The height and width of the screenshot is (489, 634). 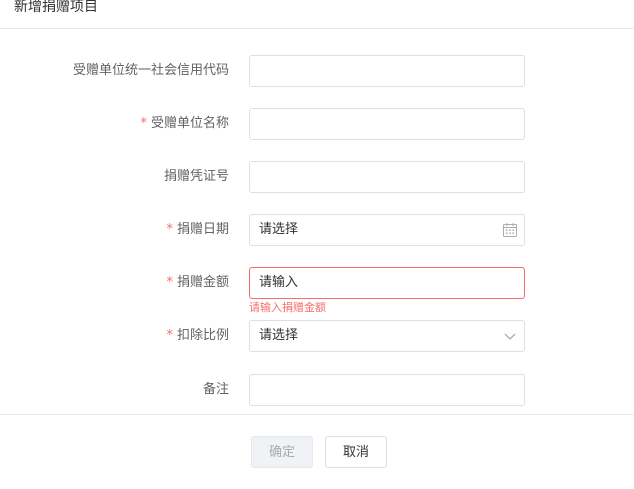 I want to click on form-row-deduction-ratio: * 扣除比例 请选择, so click(x=317, y=336).